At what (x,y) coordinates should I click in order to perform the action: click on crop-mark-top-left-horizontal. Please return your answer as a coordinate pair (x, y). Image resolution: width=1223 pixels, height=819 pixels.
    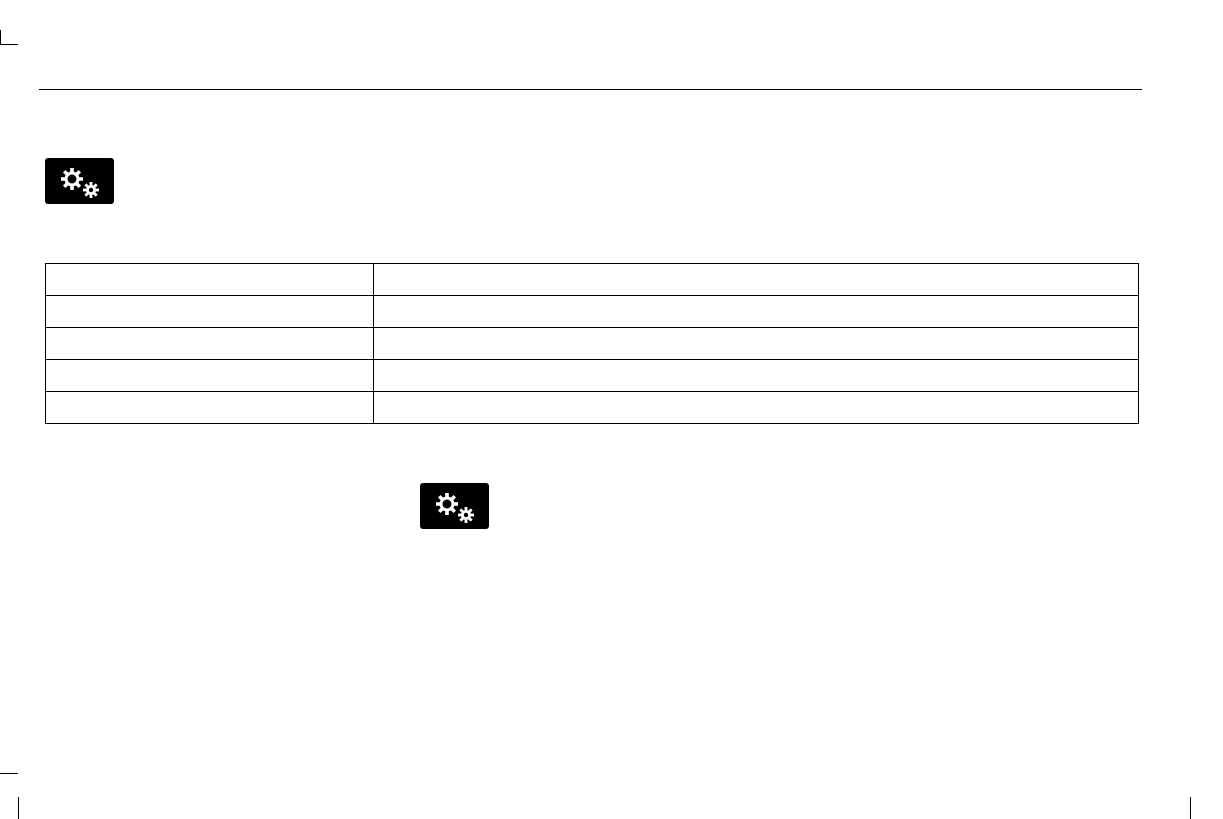
    Looking at the image, I should click on (9, 44).